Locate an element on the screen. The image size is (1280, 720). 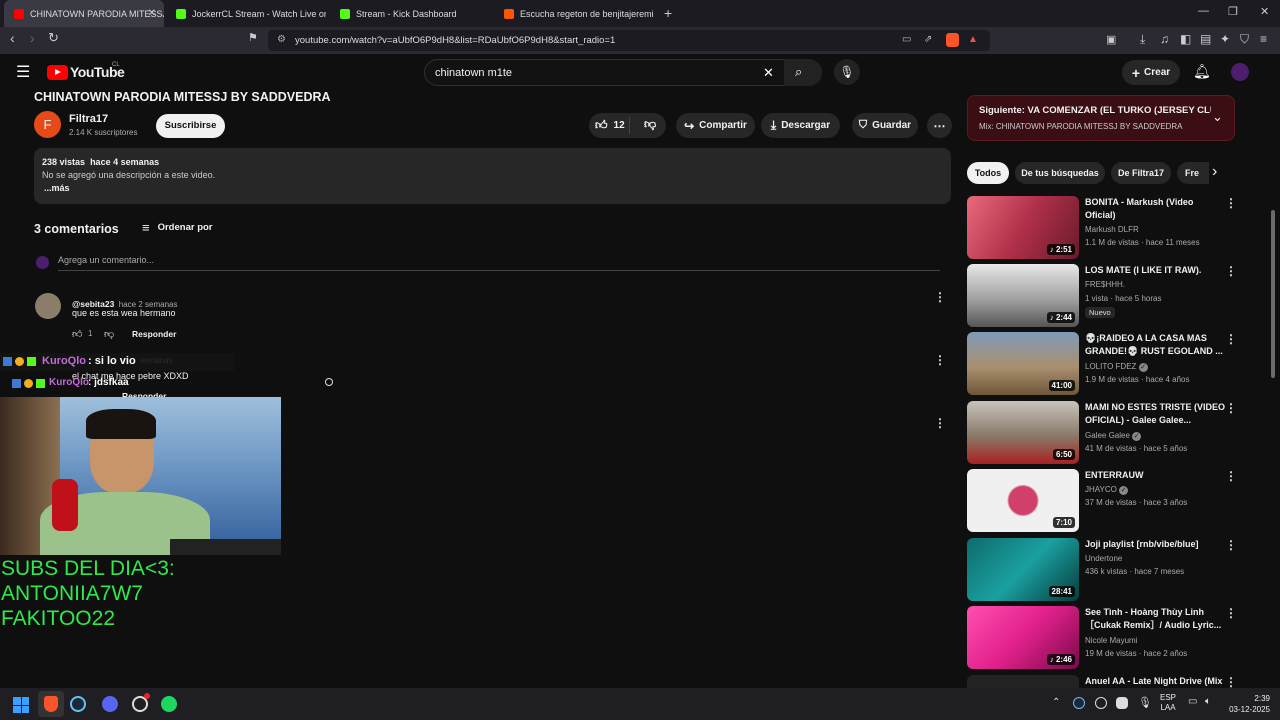
close-tab-icon: ✕ is located at coordinates (152, 13).